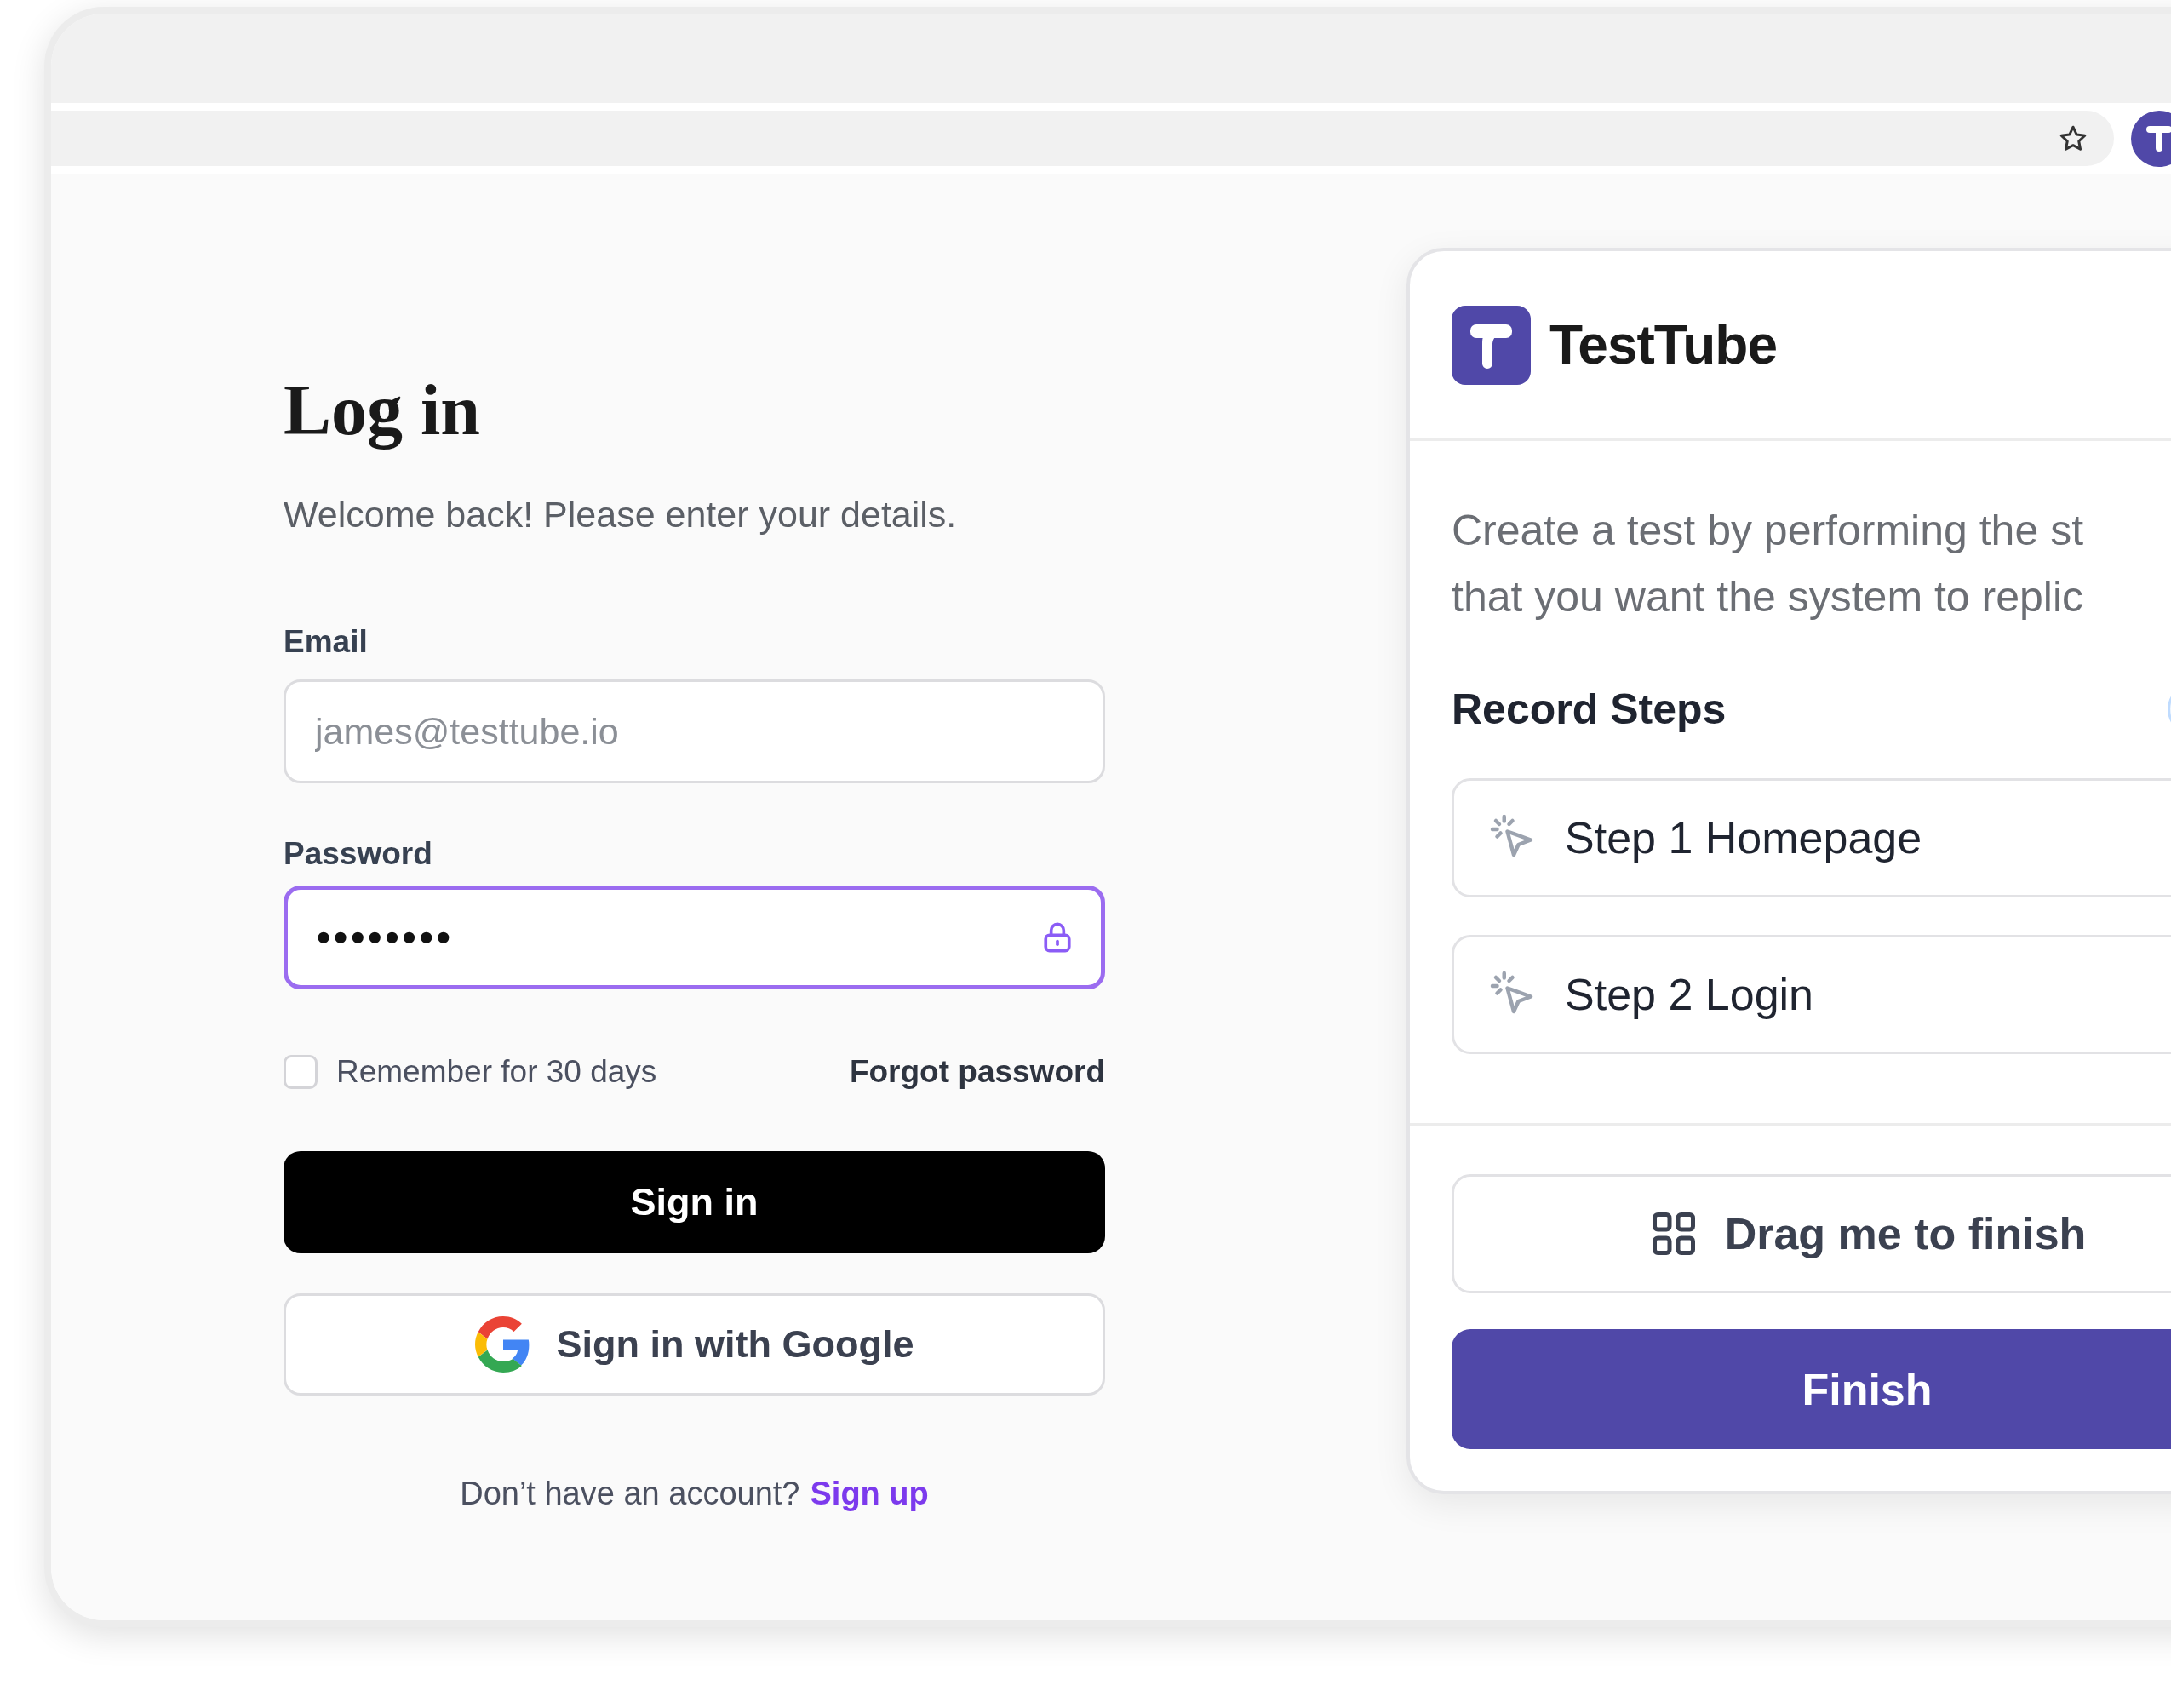 The width and height of the screenshot is (2171, 1708). What do you see at coordinates (694, 1202) in the screenshot?
I see `sign-in-button: Sign in` at bounding box center [694, 1202].